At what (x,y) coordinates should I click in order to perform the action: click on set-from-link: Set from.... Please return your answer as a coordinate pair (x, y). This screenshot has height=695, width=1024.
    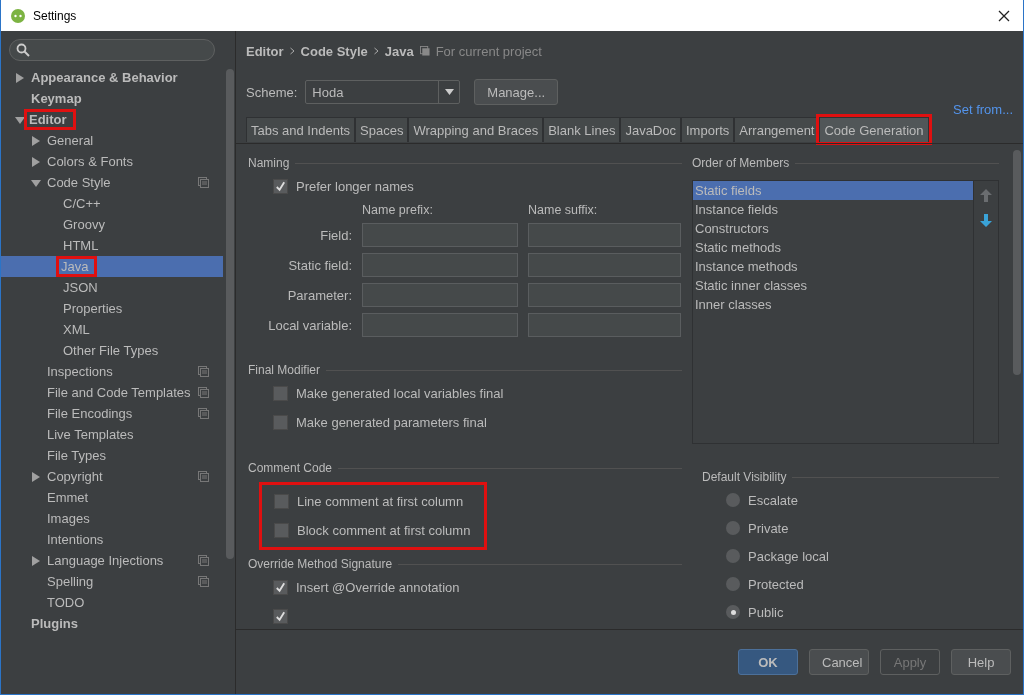
    Looking at the image, I should click on (983, 109).